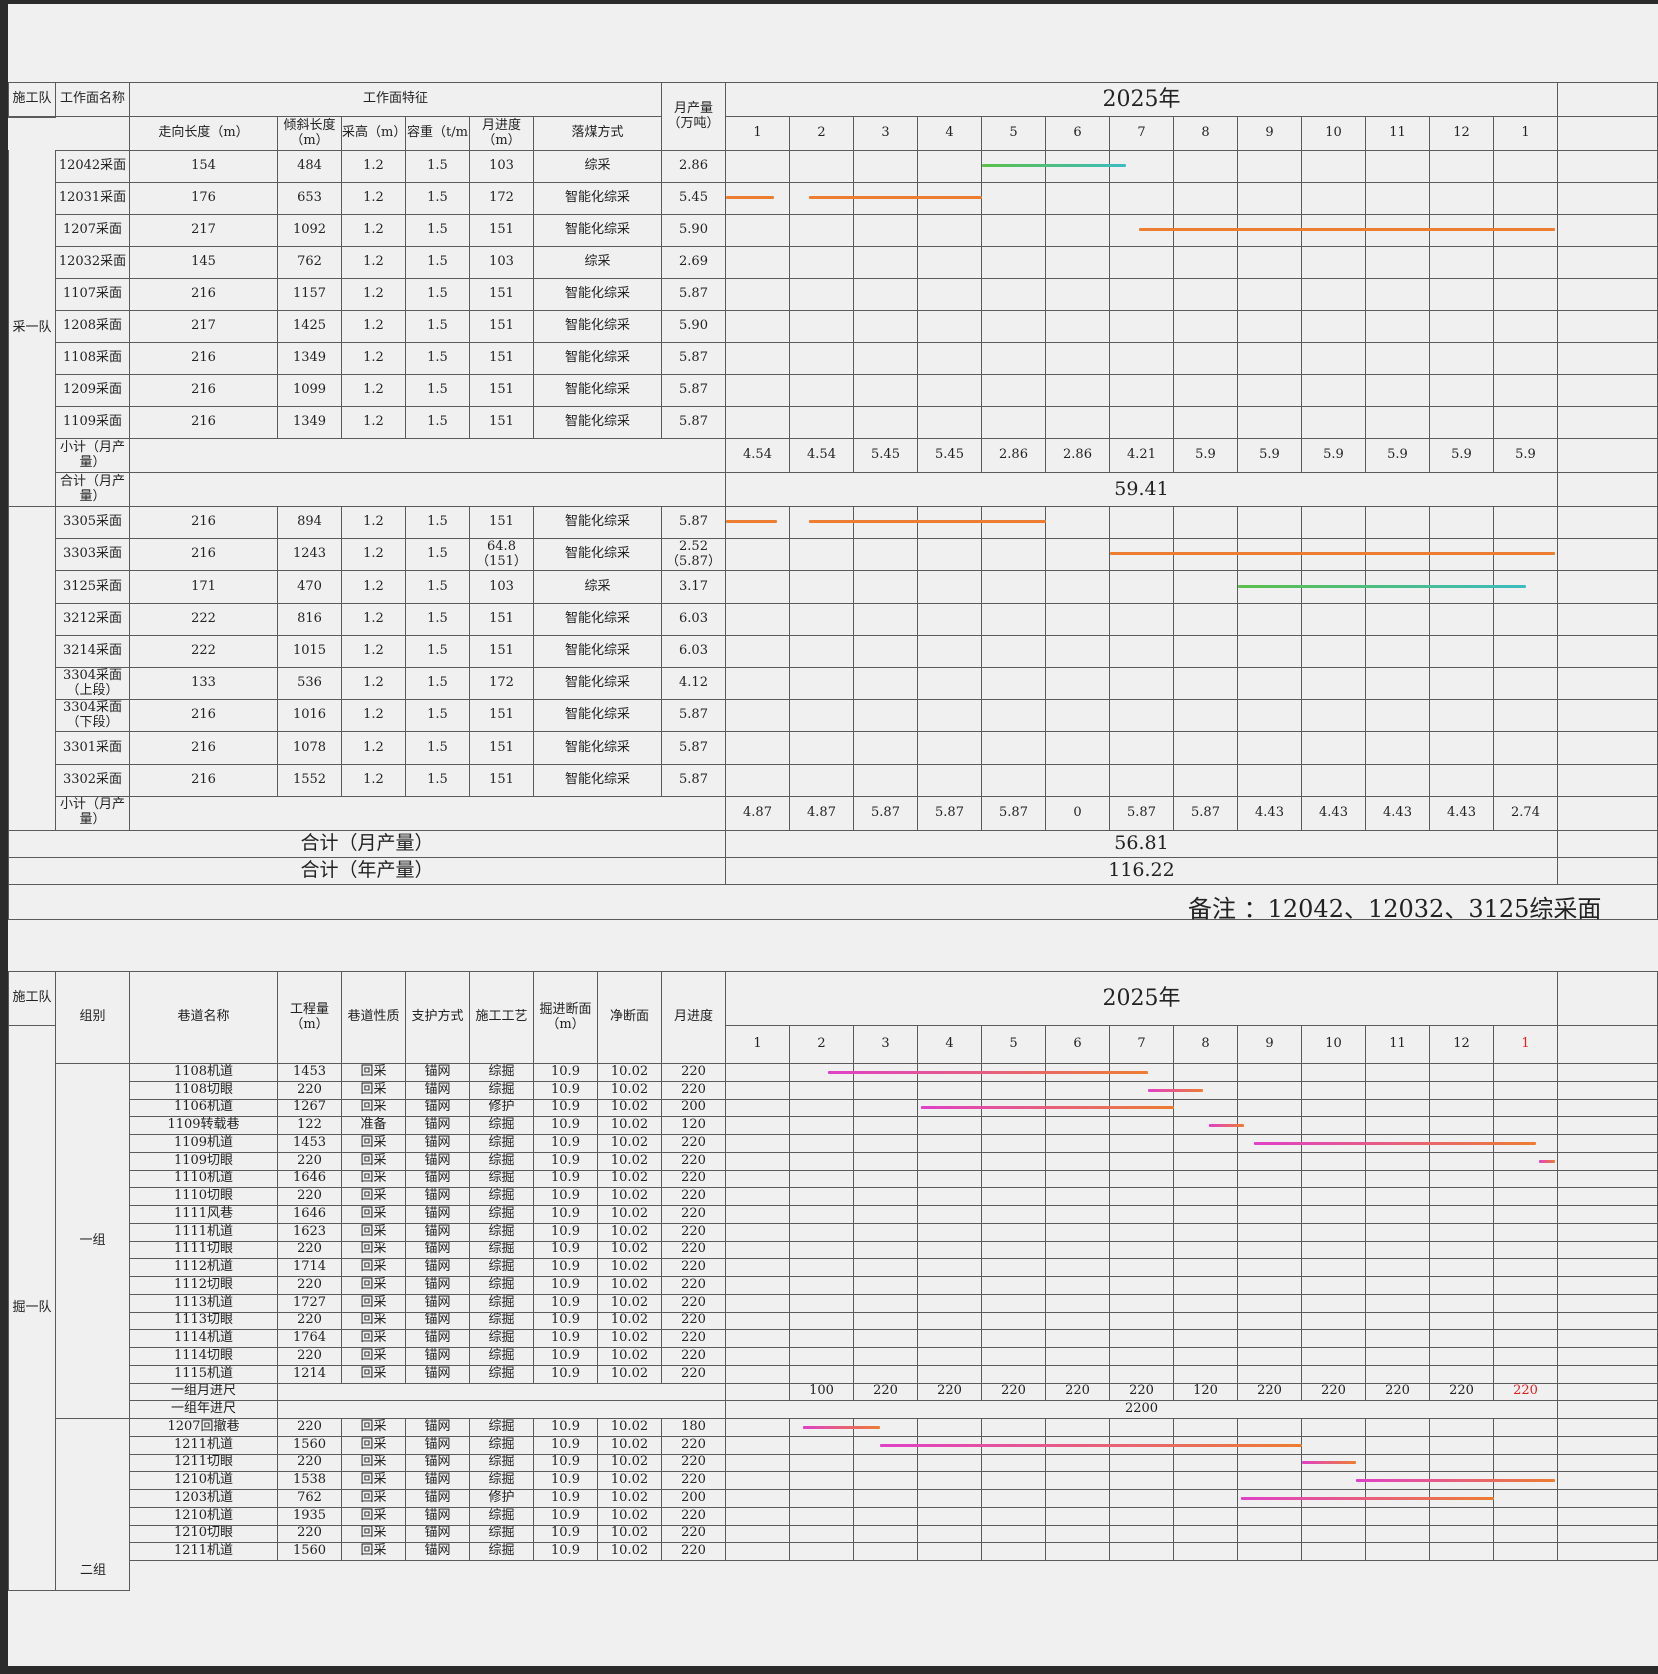 The width and height of the screenshot is (1658, 1674). What do you see at coordinates (310, 748) in the screenshot?
I see `incline-length: 1078` at bounding box center [310, 748].